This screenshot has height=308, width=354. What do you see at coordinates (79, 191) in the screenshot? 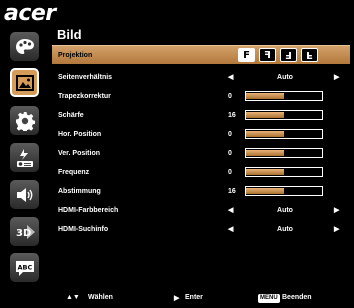
I see `row-label: Abstimmung` at bounding box center [79, 191].